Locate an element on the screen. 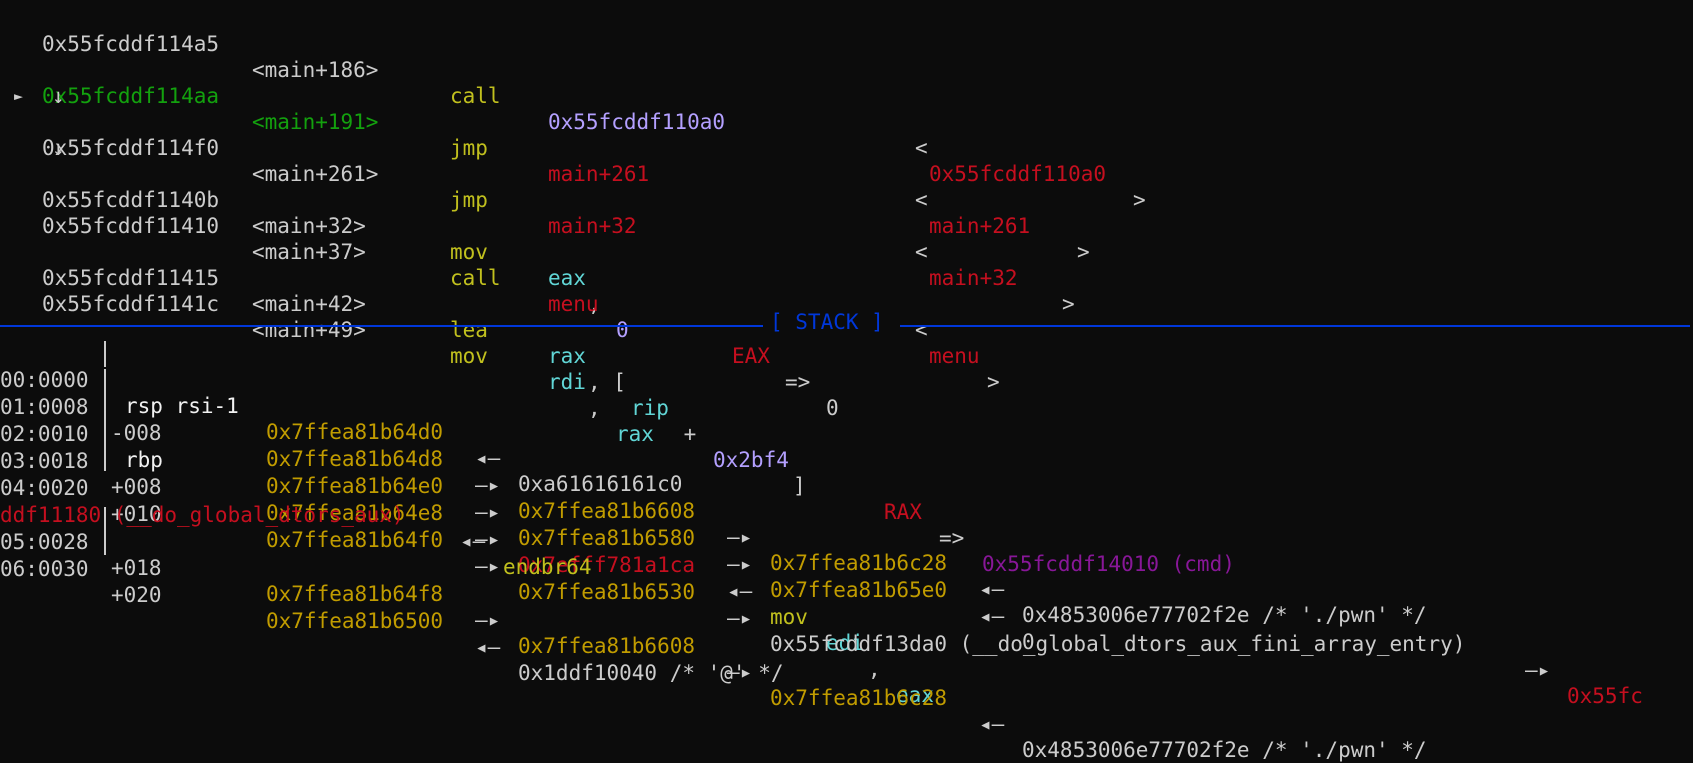  punctuation: + is located at coordinates (690, 434).